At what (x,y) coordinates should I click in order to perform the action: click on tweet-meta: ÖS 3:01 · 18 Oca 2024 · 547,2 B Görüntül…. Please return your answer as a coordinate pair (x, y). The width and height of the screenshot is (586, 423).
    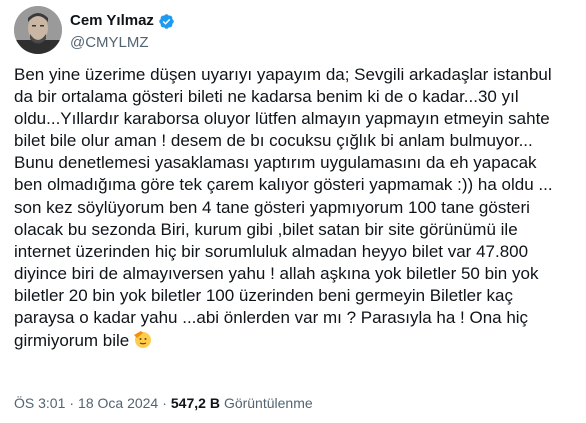
    Looking at the image, I should click on (163, 403).